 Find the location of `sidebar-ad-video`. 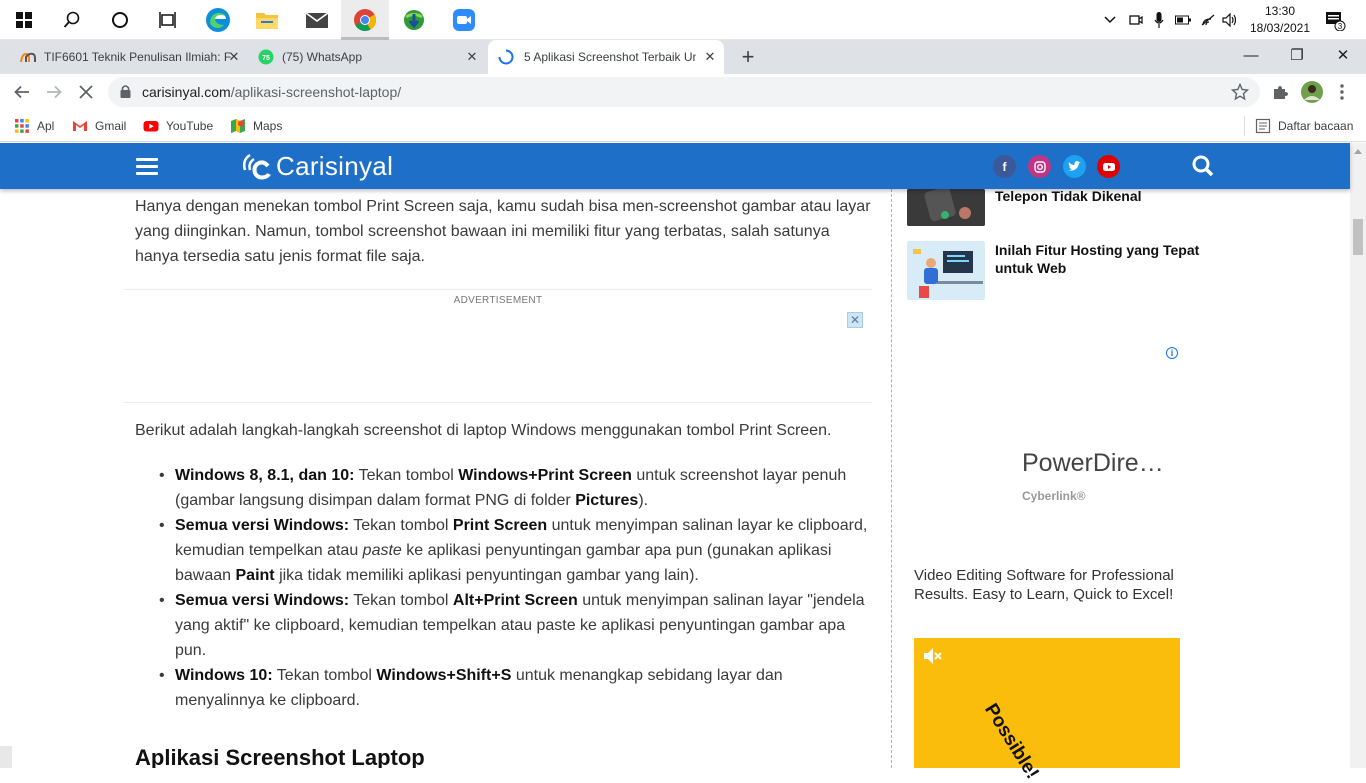

sidebar-ad-video is located at coordinates (1047, 703).